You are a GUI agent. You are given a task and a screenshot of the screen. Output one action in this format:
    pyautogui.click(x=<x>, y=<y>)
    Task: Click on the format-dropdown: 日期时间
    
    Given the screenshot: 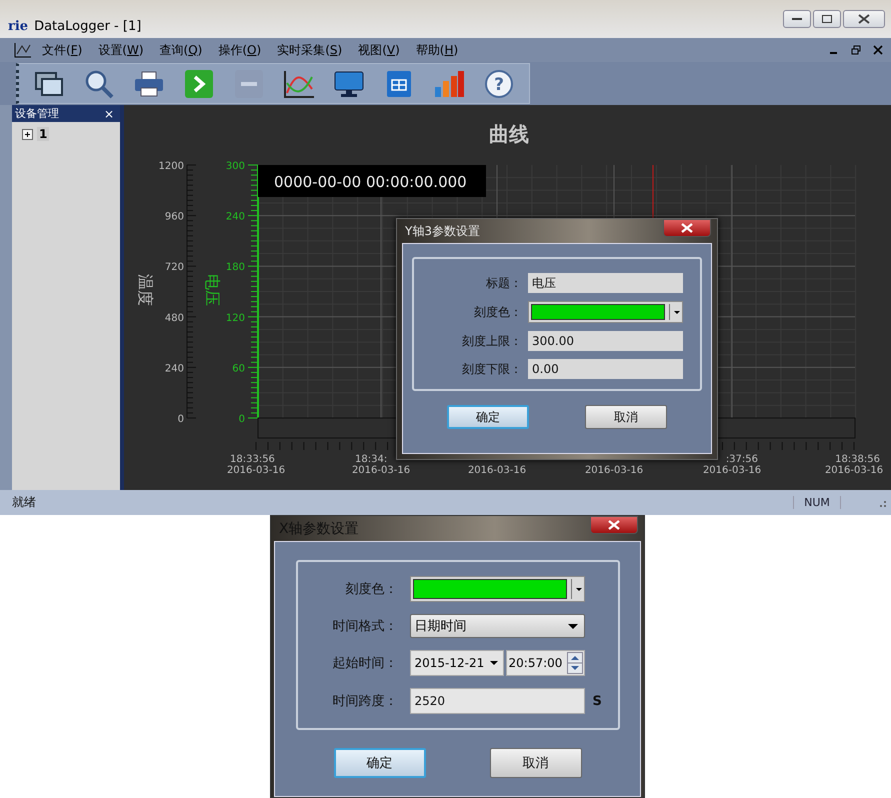 What is the action you would take?
    pyautogui.click(x=497, y=626)
    